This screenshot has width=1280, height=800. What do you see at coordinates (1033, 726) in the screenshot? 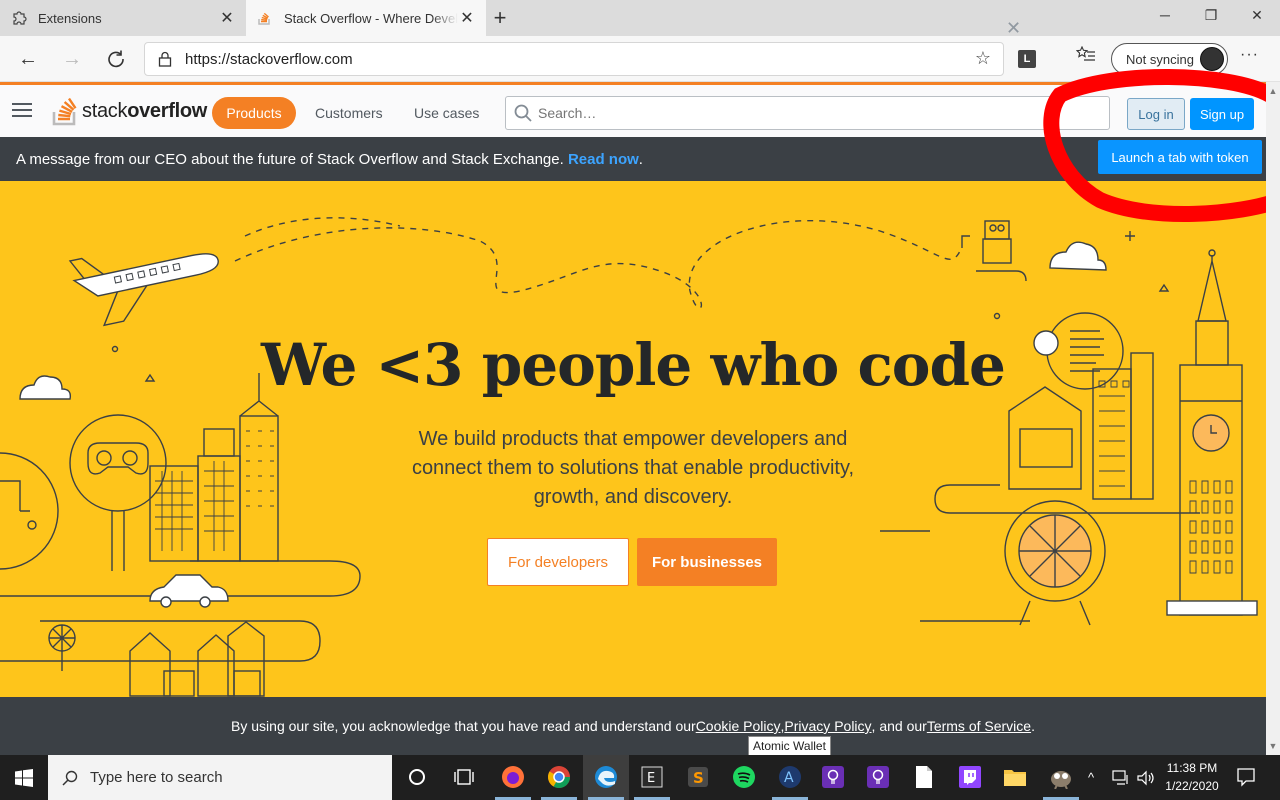
I see `cookie-suffix: .` at bounding box center [1033, 726].